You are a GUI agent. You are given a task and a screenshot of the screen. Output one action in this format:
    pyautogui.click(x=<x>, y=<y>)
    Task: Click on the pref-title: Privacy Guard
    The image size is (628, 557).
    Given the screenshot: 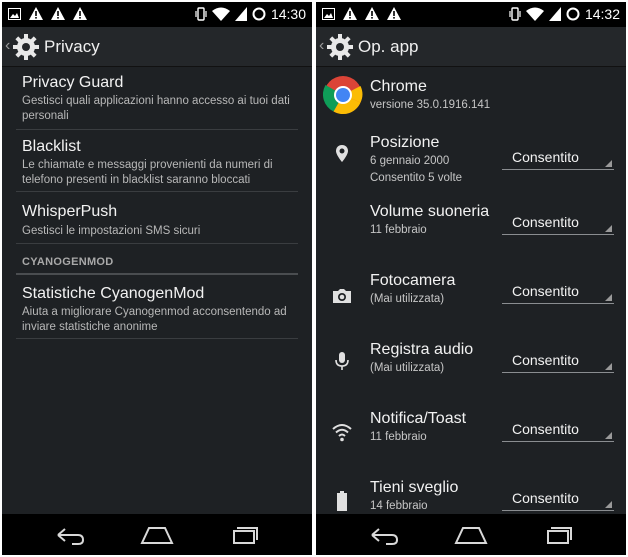 What is the action you would take?
    pyautogui.click(x=73, y=82)
    